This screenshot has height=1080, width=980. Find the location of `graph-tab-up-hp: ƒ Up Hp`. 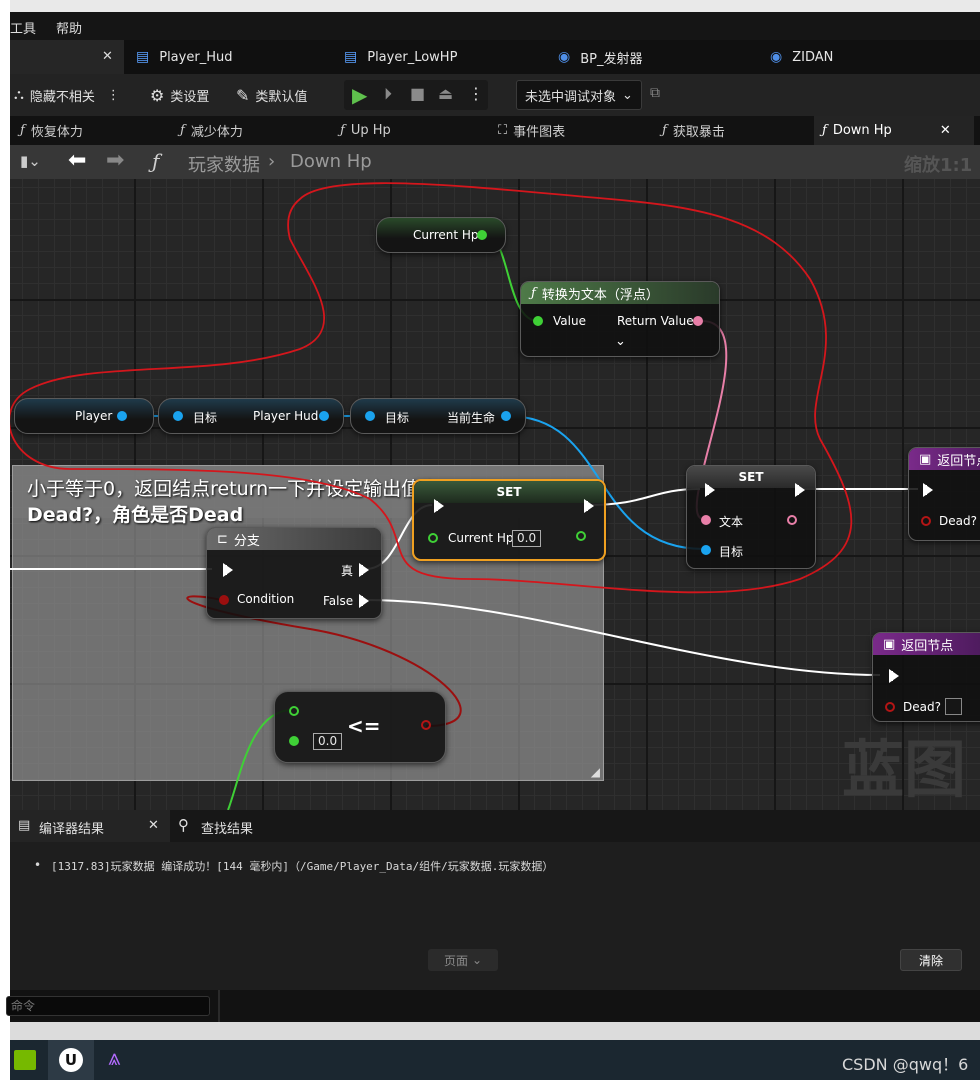

graph-tab-up-hp: ƒ Up Hp is located at coordinates (365, 130).